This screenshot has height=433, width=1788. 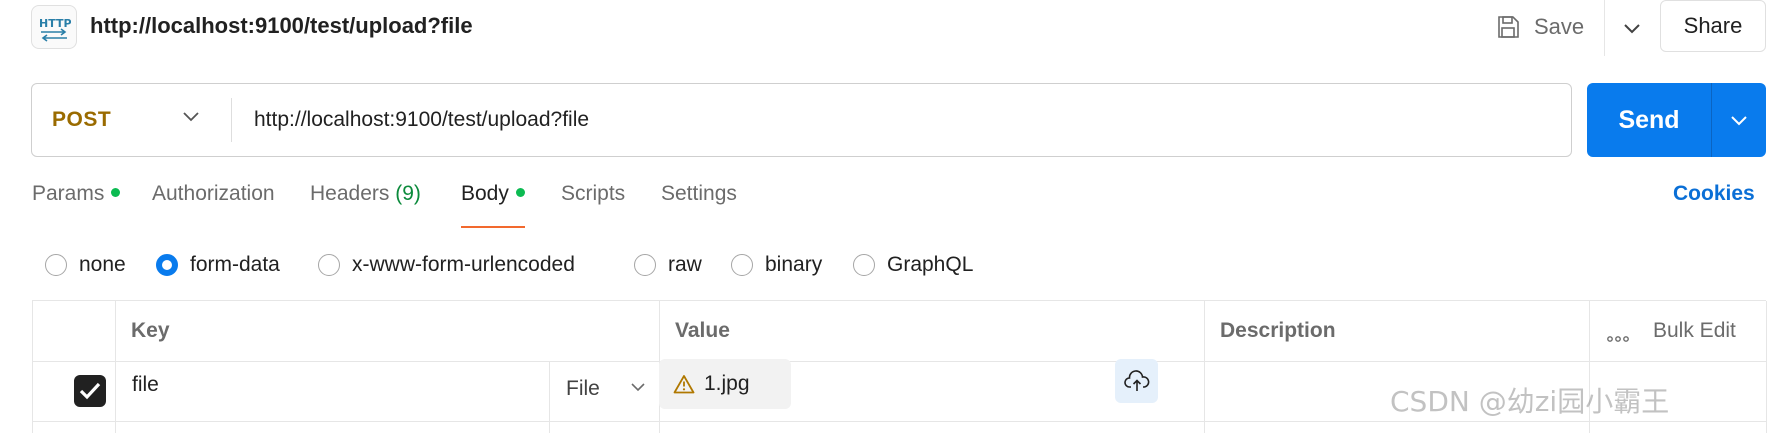 What do you see at coordinates (1618, 338) in the screenshot?
I see `more-options-icon` at bounding box center [1618, 338].